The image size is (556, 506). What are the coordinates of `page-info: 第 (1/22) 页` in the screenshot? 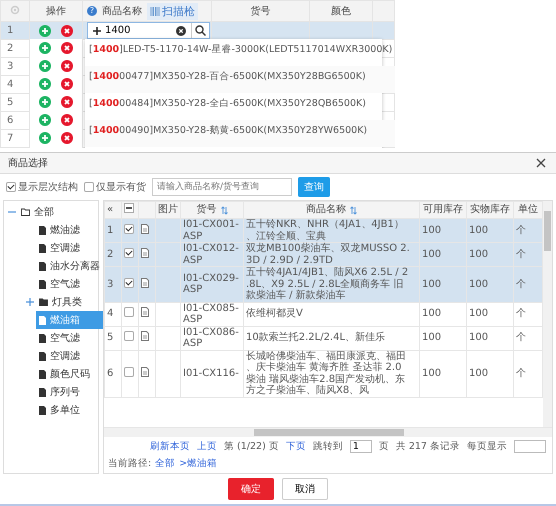 It's located at (251, 446).